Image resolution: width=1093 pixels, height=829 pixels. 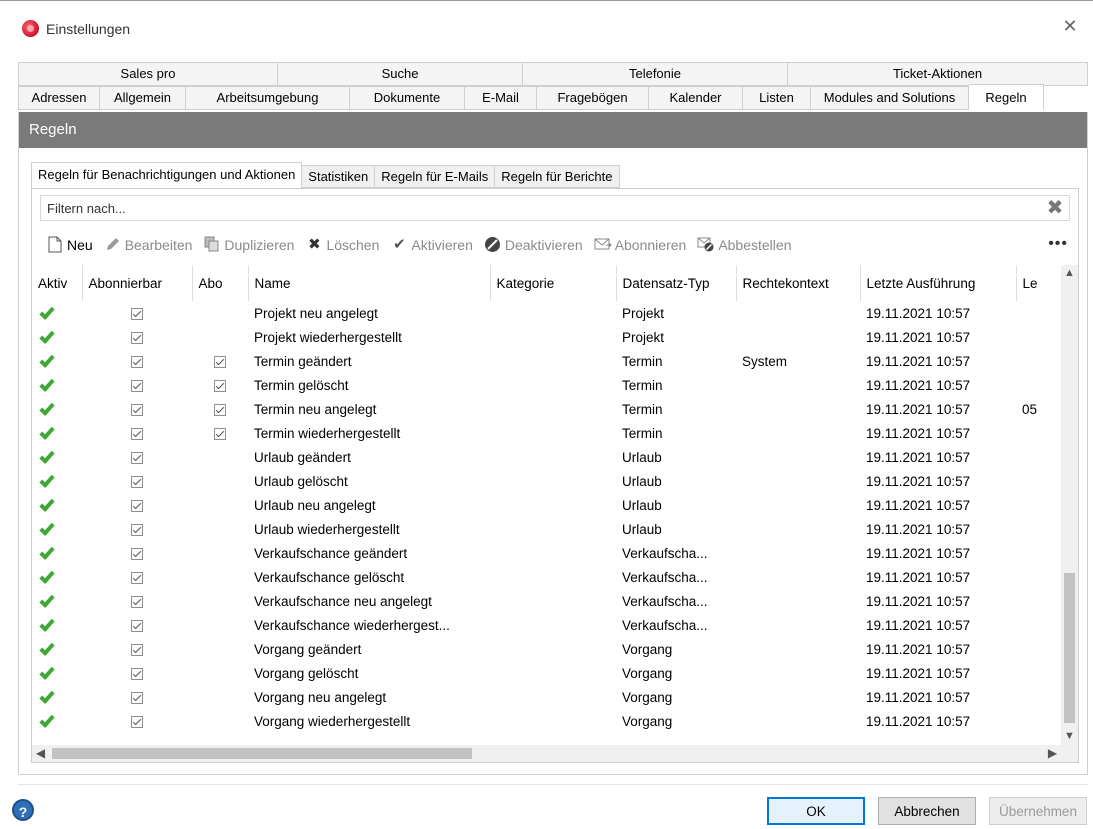 I want to click on tab-telefonie: Telefonie, so click(x=655, y=74).